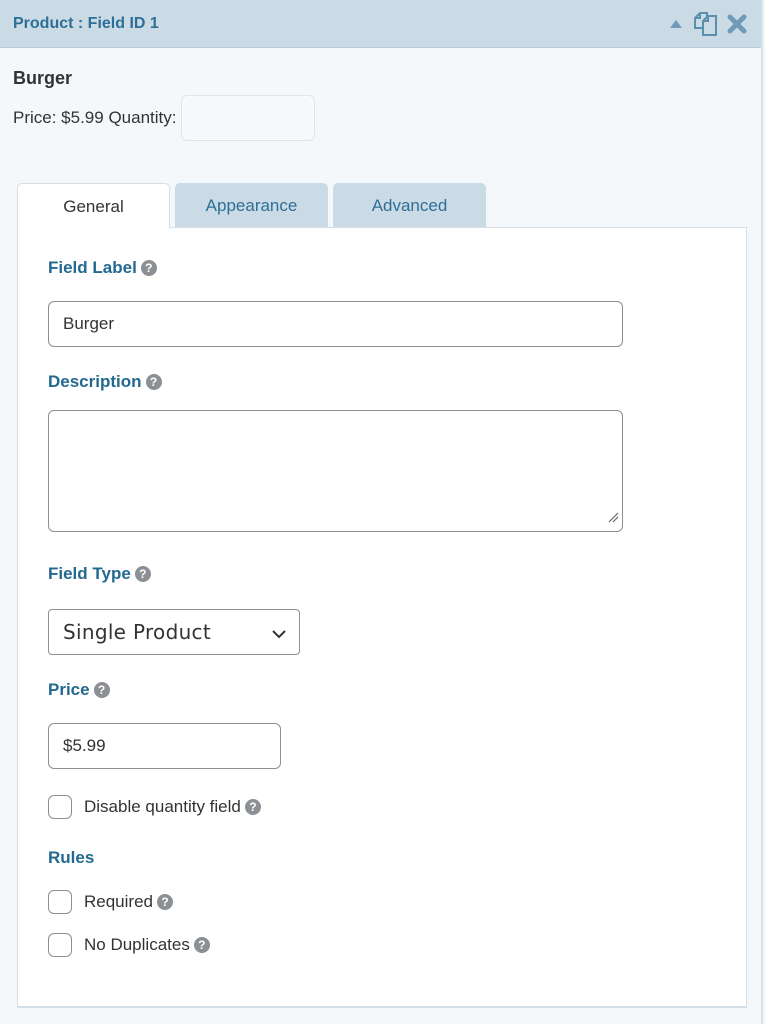 Image resolution: width=765 pixels, height=1024 pixels. Describe the element at coordinates (137, 945) in the screenshot. I see `no-duplicates-label: No Duplicates` at that location.